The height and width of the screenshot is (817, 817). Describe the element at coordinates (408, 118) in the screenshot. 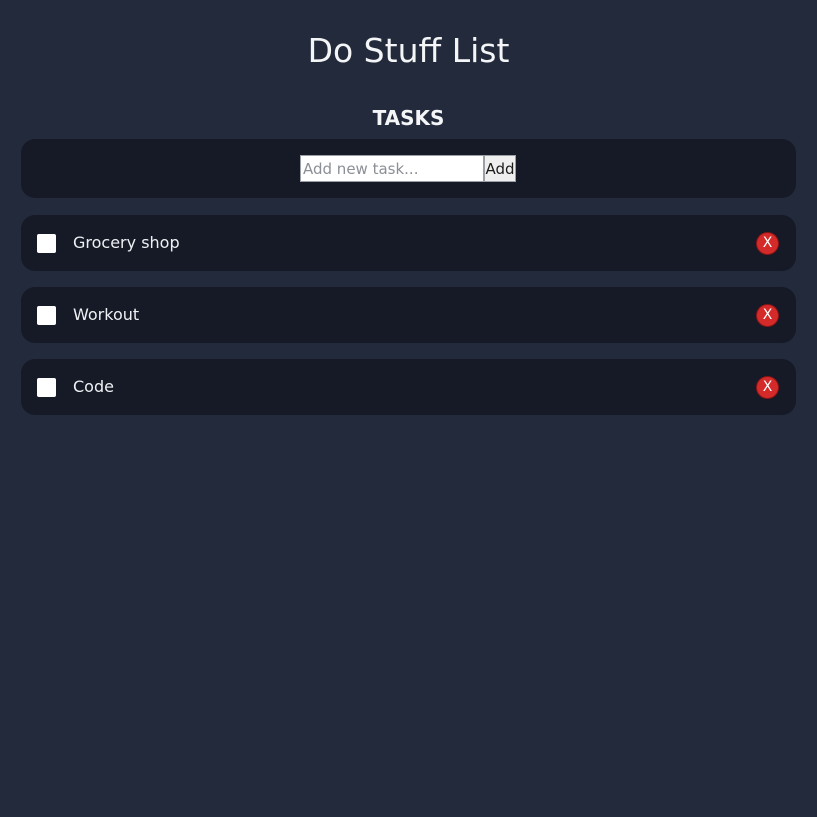

I see `tasks-heading: TASKS` at that location.